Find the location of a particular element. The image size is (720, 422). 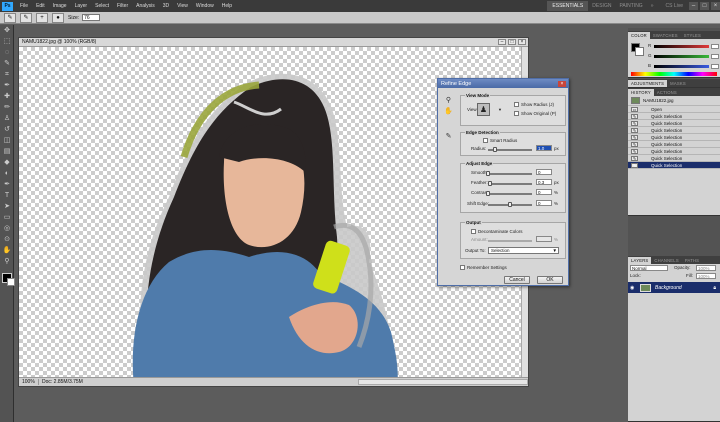

3d-rotate-icon: ◎ is located at coordinates (7, 229).